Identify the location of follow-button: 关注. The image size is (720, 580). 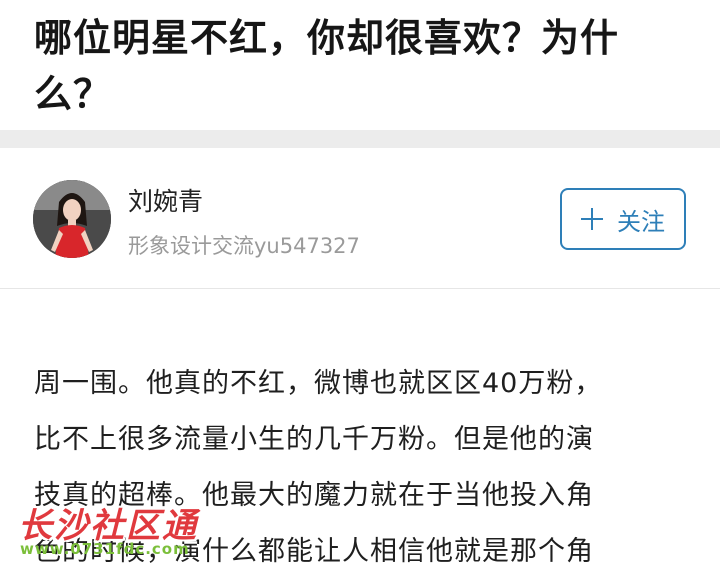
(623, 219).